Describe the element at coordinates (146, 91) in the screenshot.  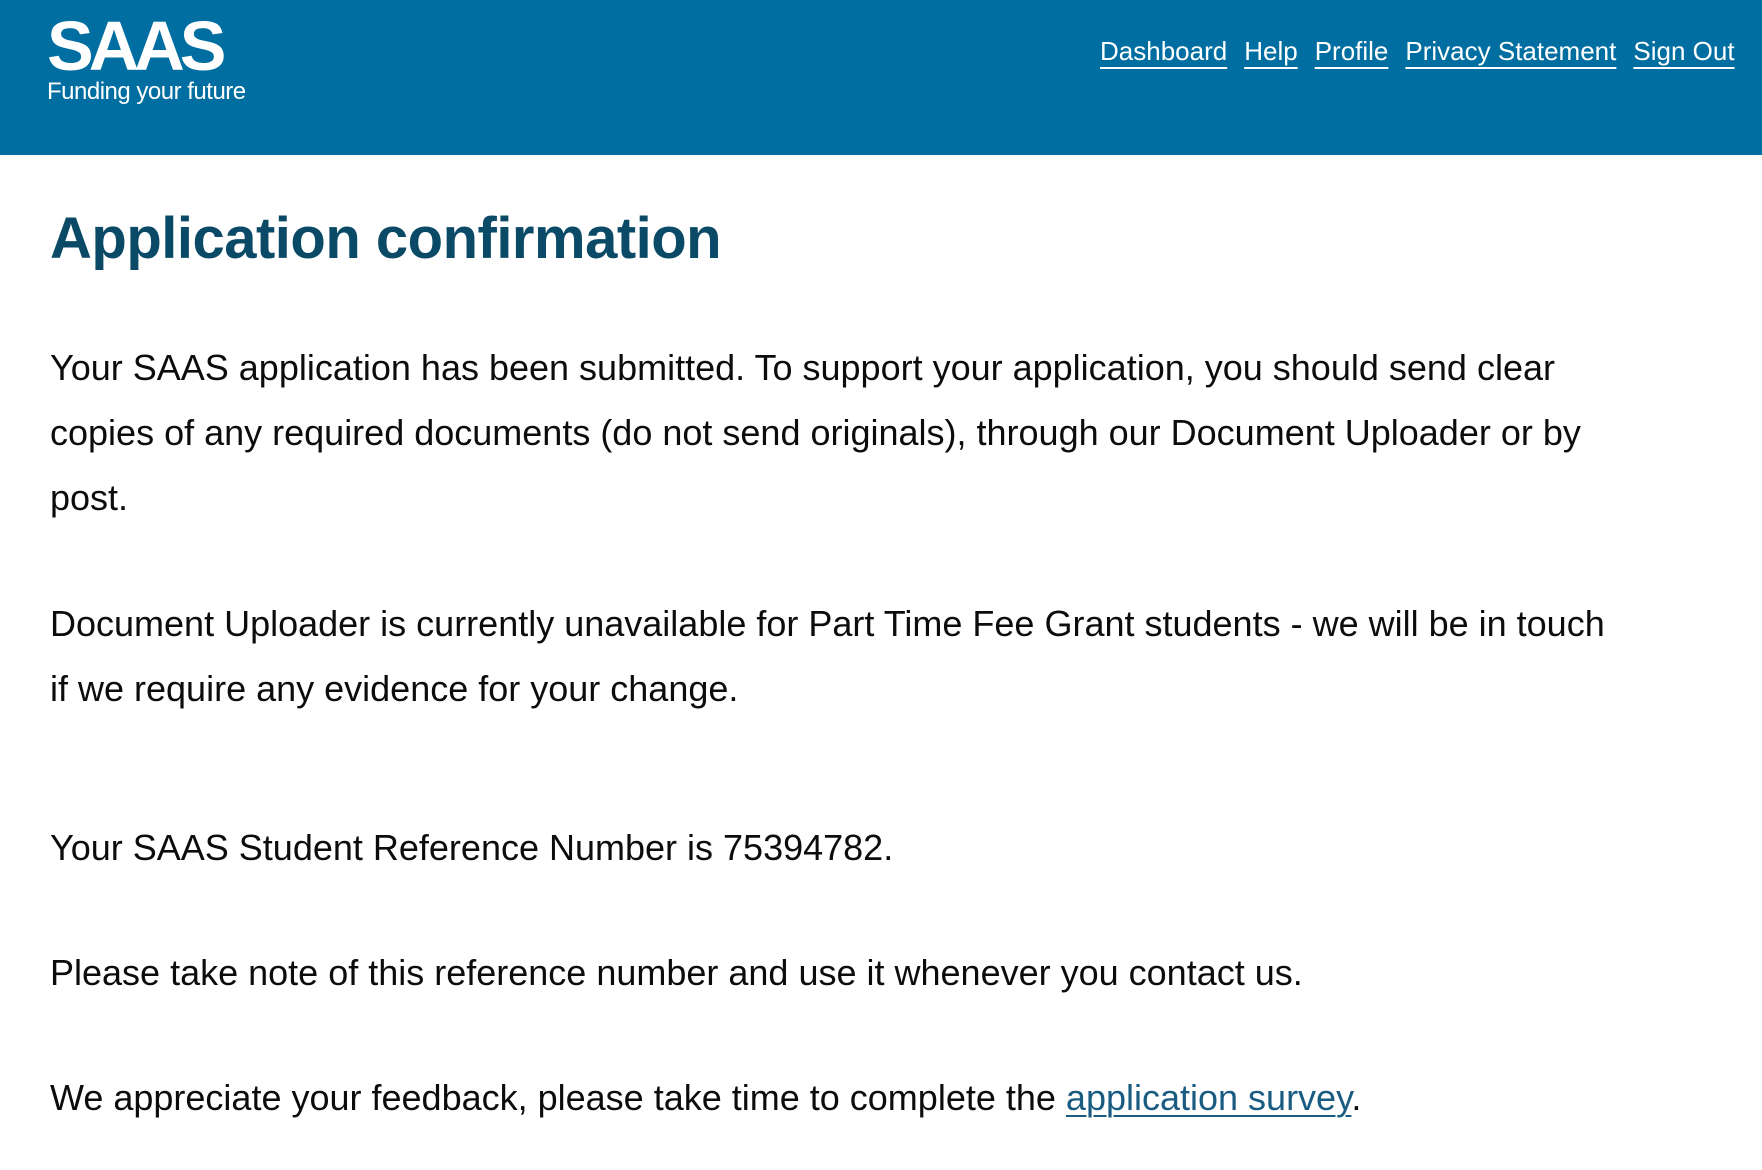
I see `logo-tagline: Funding your future` at that location.